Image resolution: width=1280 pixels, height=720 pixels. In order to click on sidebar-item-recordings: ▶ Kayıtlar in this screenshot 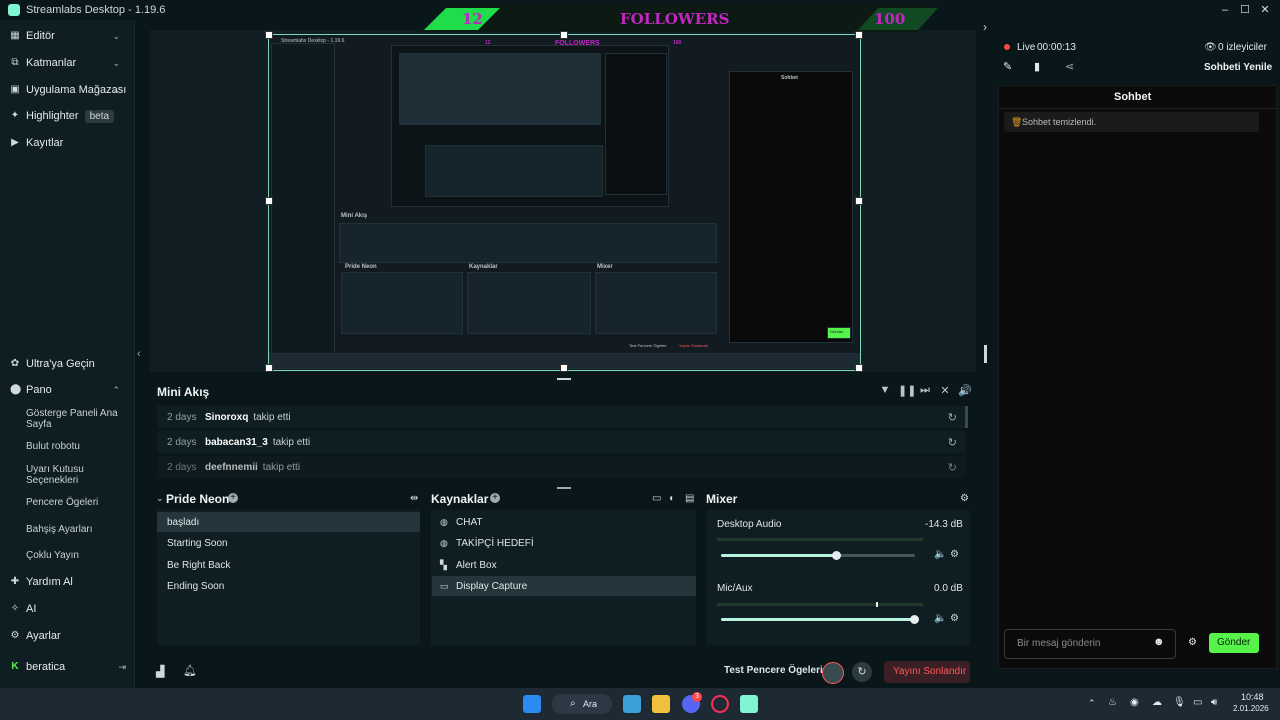, I will do `click(70, 143)`.